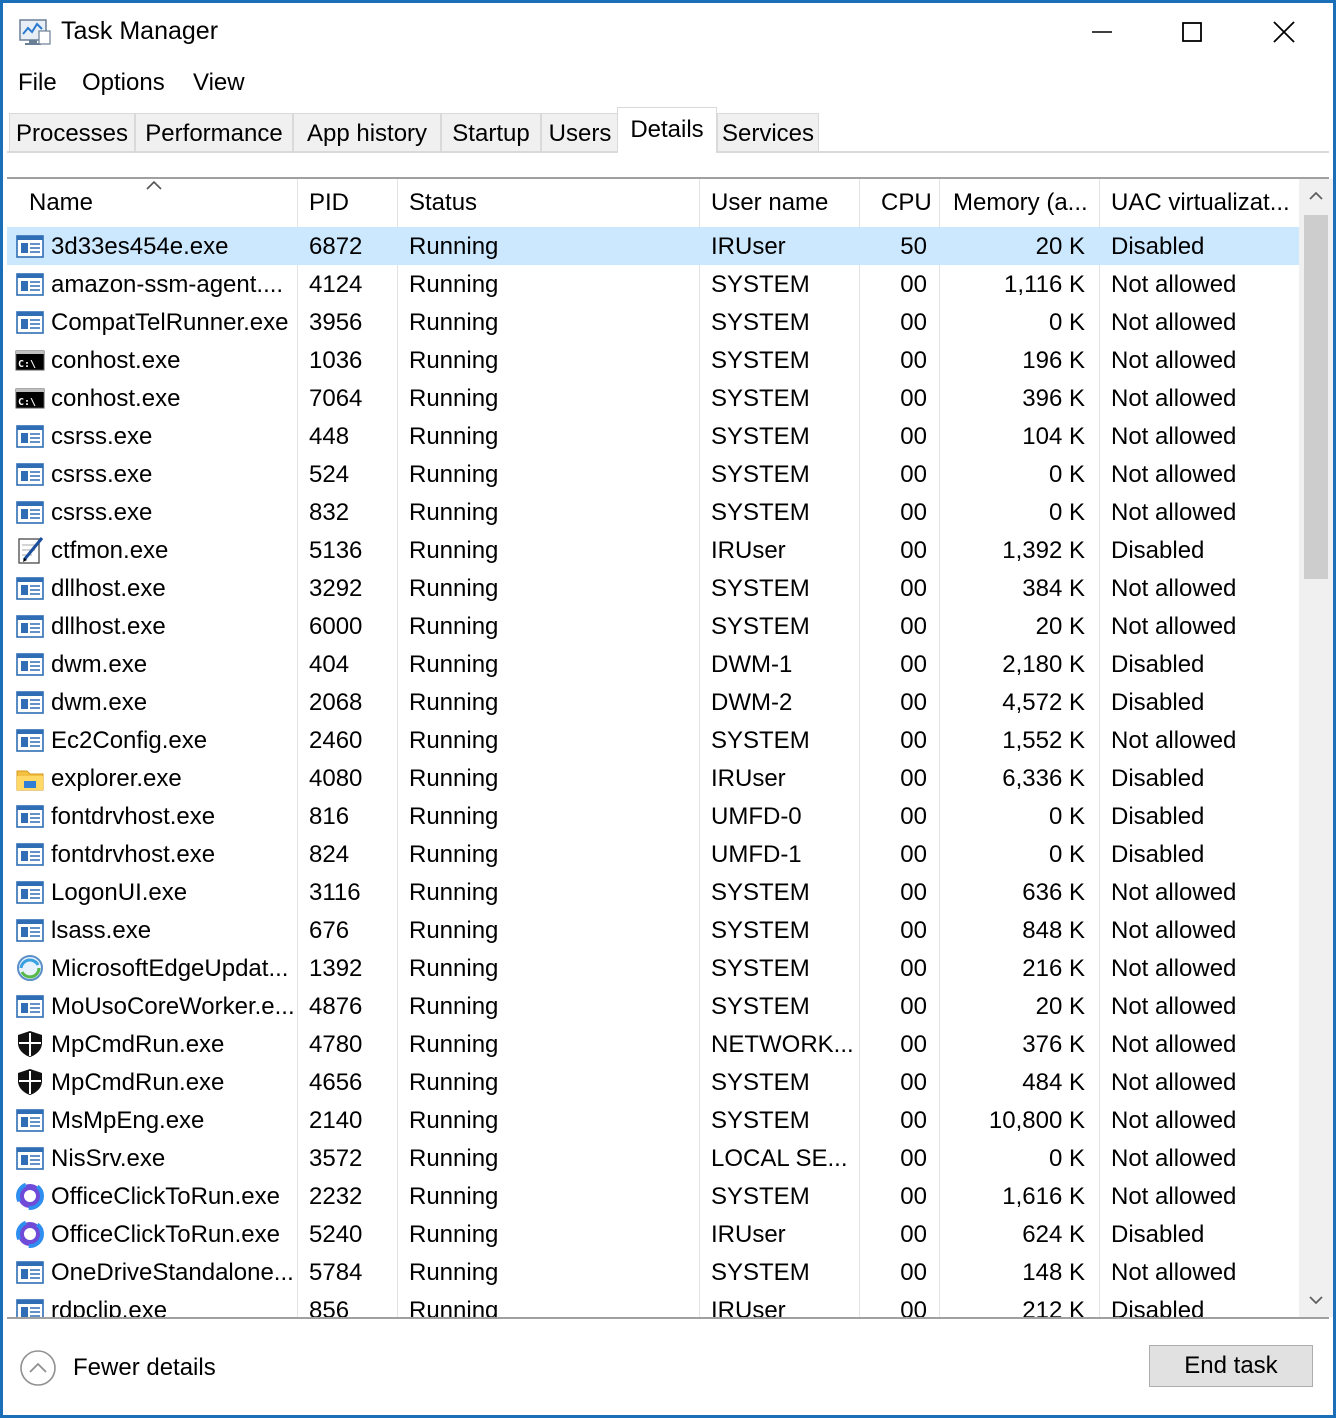 The width and height of the screenshot is (1336, 1418). What do you see at coordinates (1066, 474) in the screenshot?
I see `process-memory: 0 K` at bounding box center [1066, 474].